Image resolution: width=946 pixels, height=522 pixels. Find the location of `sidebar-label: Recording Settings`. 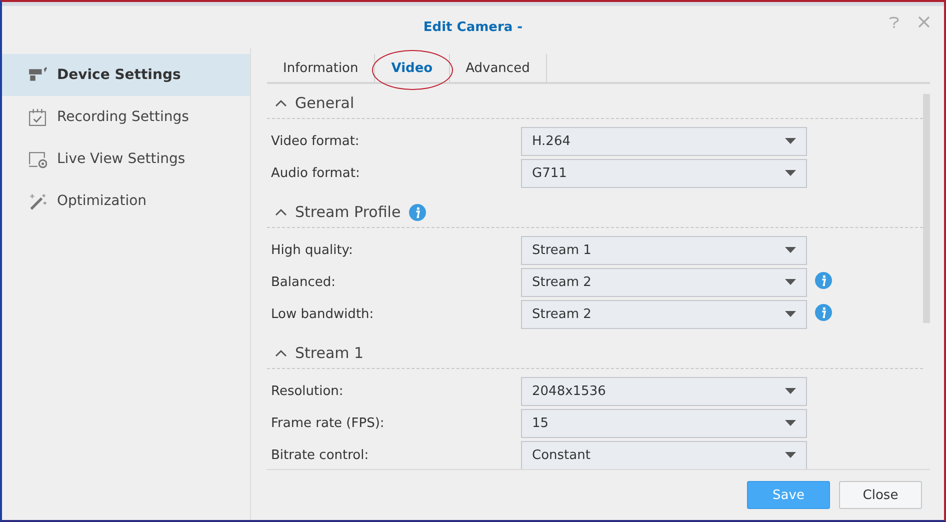

sidebar-label: Recording Settings is located at coordinates (123, 117).